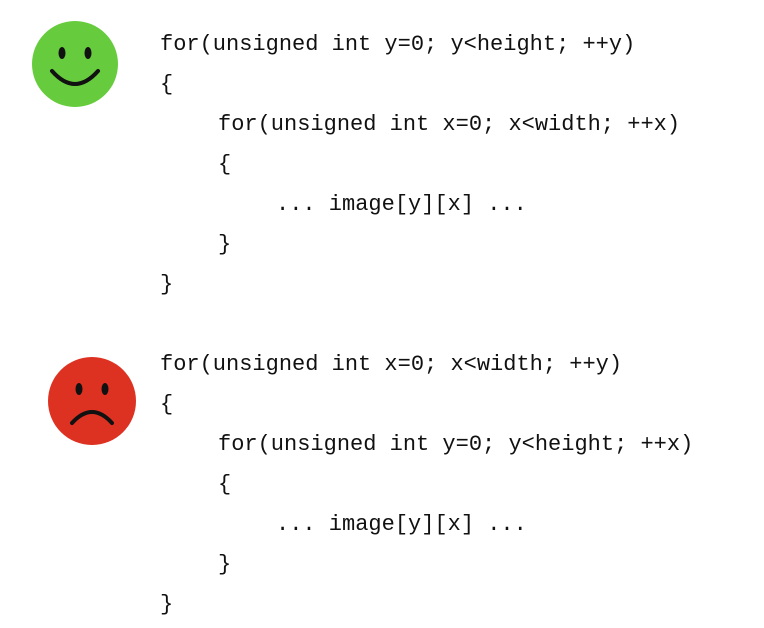  Describe the element at coordinates (92, 401) in the screenshot. I see `frowning-face-icon` at that location.